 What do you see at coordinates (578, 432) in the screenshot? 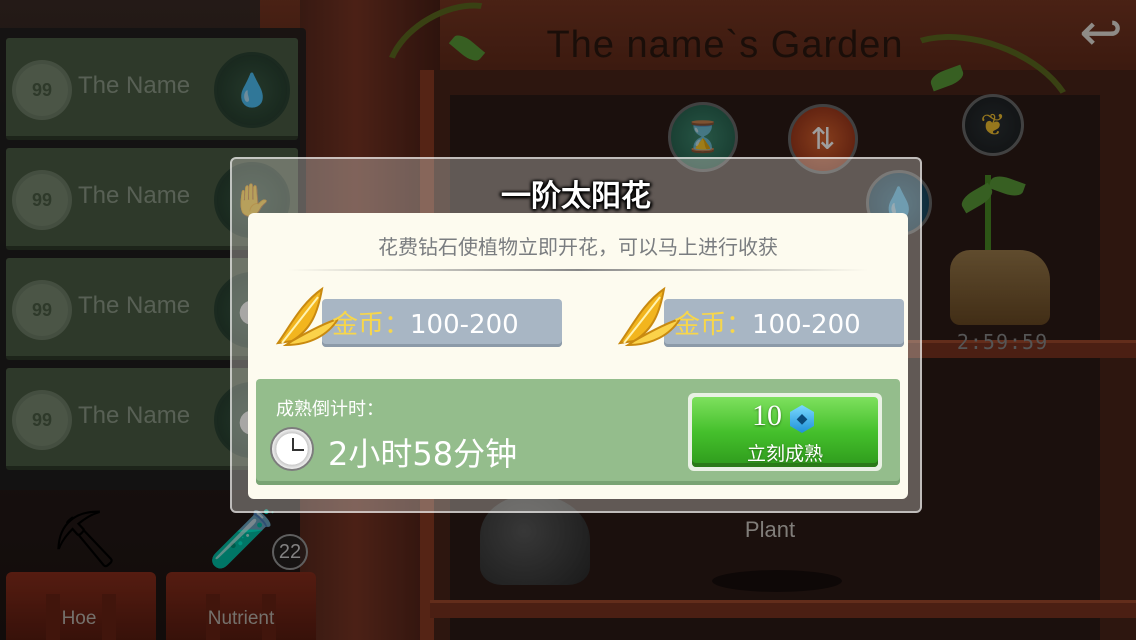
I see `maturity-timer-panel: 成熟倒计时： 2小时58分钟 10 ◆ 立刻成熟` at bounding box center [578, 432].